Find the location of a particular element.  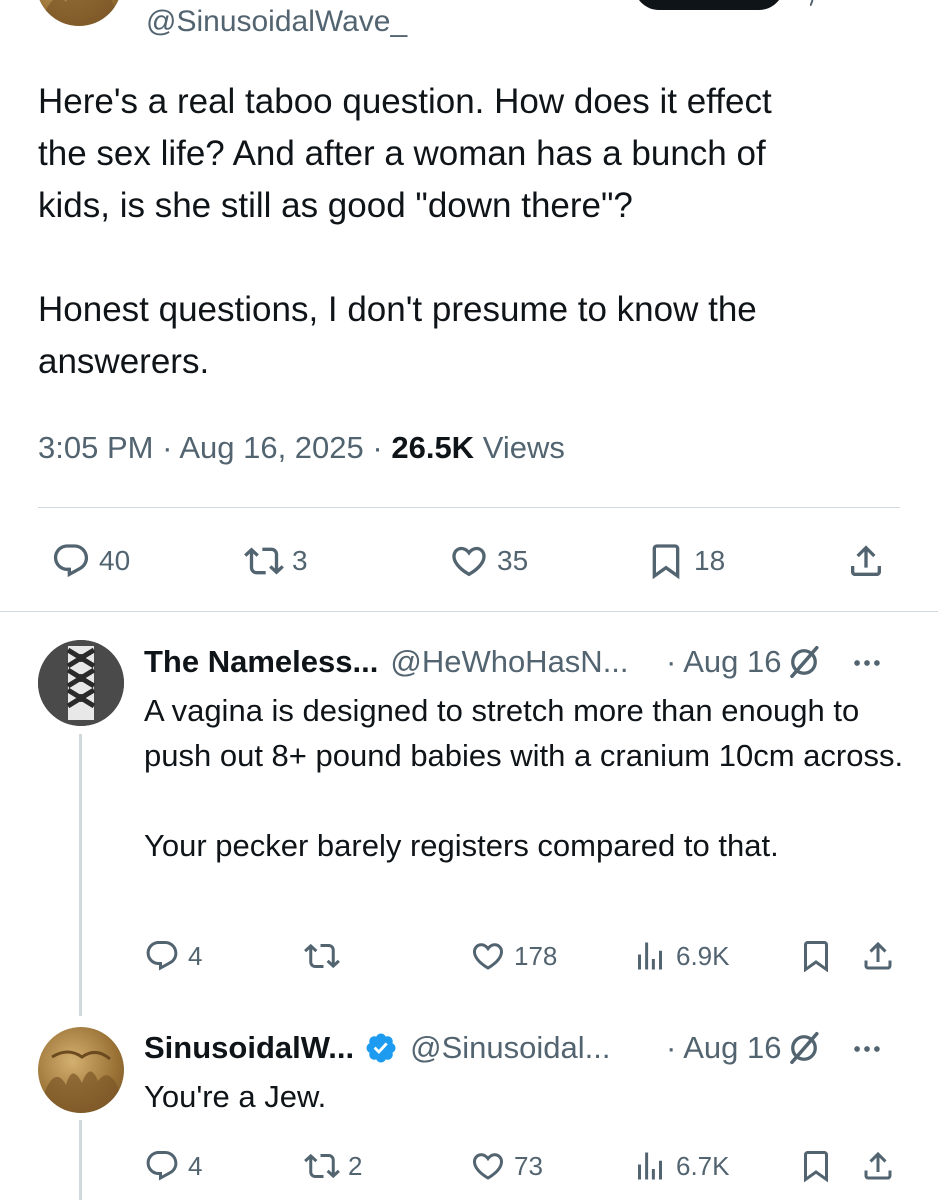

reply-count: 40 is located at coordinates (115, 560).